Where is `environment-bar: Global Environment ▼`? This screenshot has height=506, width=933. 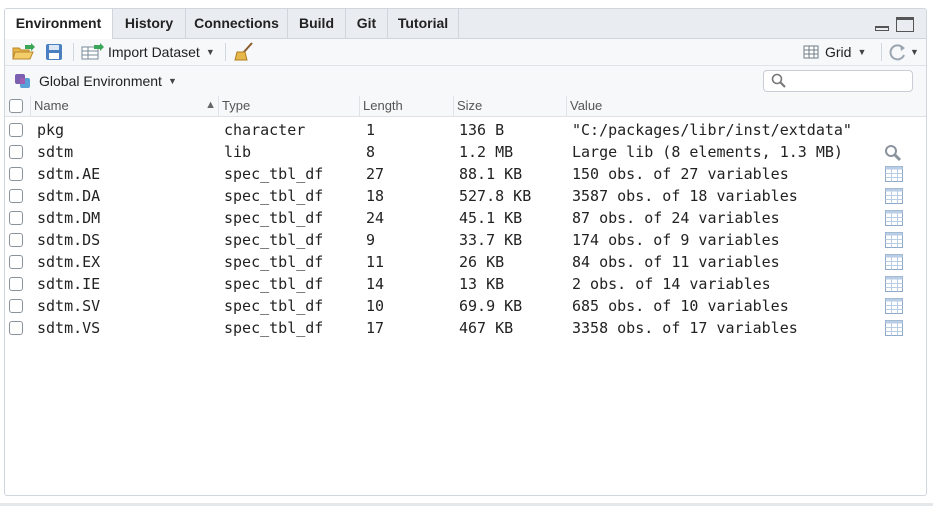 environment-bar: Global Environment ▼ is located at coordinates (465, 81).